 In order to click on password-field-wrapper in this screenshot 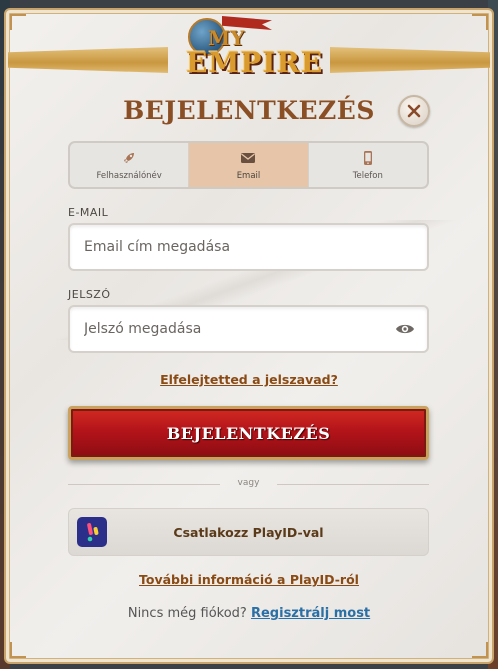, I will do `click(248, 329)`.